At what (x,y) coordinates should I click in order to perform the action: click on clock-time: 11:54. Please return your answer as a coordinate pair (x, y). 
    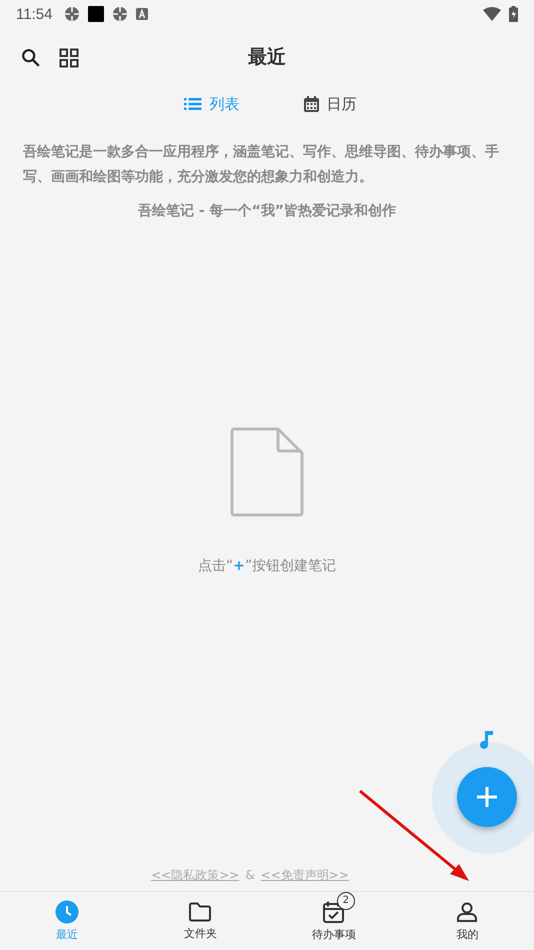
    Looking at the image, I should click on (34, 14).